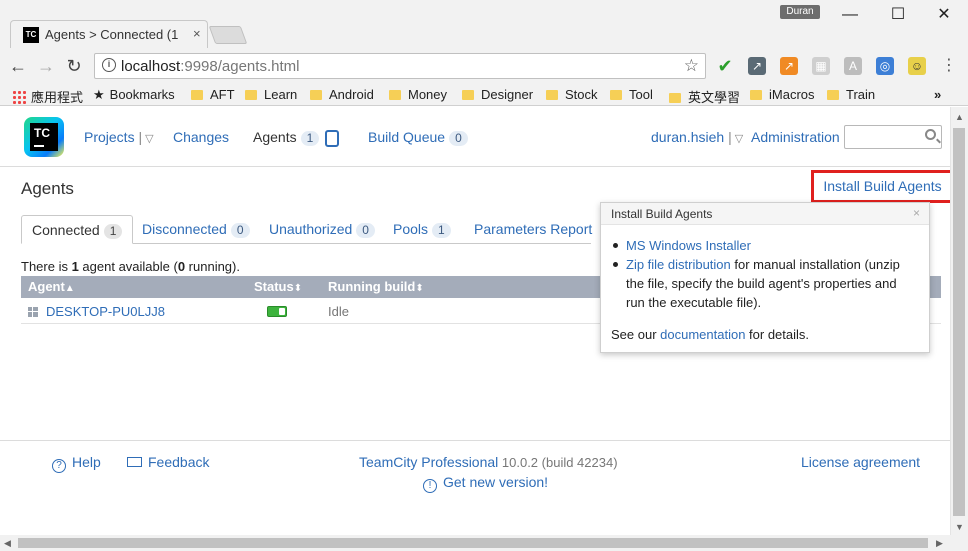 This screenshot has width=968, height=551. What do you see at coordinates (789, 66) in the screenshot?
I see `trend-extension-icon: ↗` at bounding box center [789, 66].